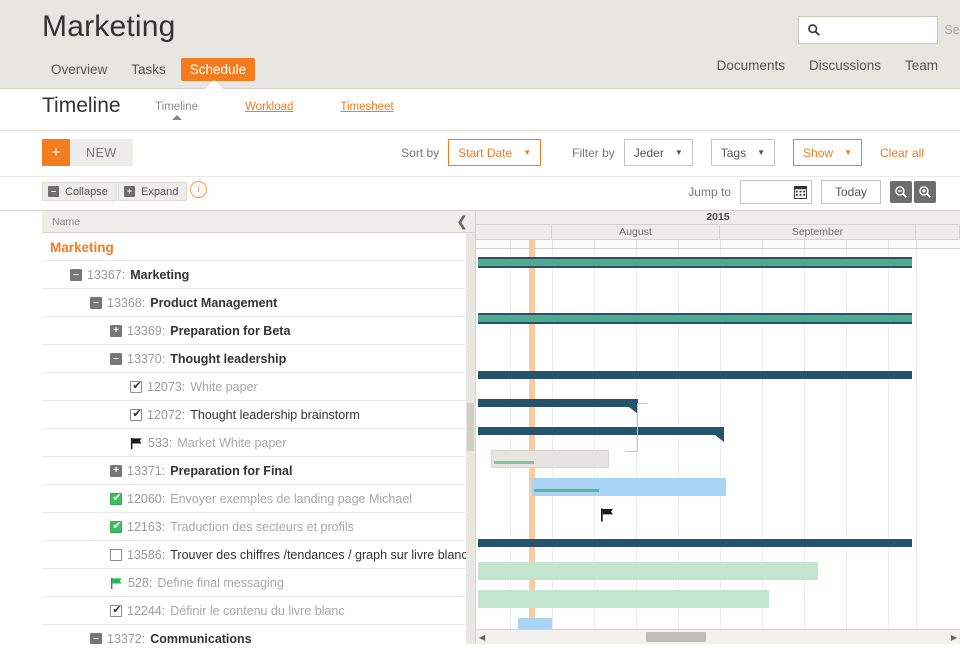  Describe the element at coordinates (258, 247) in the screenshot. I see `table-row: Marketing` at that location.